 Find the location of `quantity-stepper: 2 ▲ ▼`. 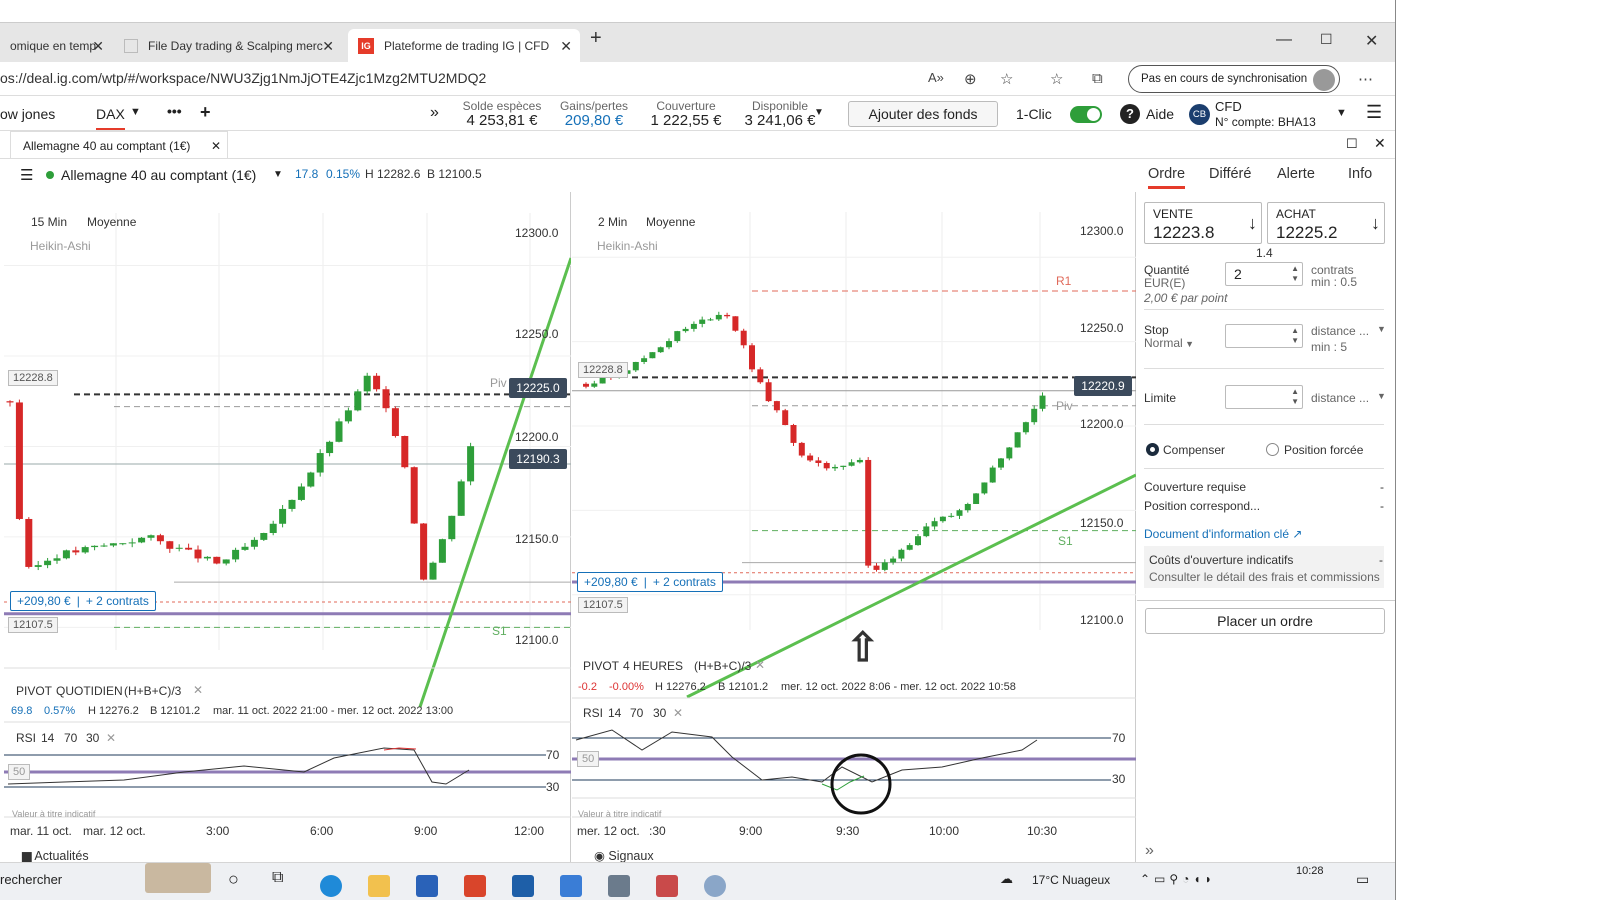

quantity-stepper: 2 ▲ ▼ is located at coordinates (1264, 274).